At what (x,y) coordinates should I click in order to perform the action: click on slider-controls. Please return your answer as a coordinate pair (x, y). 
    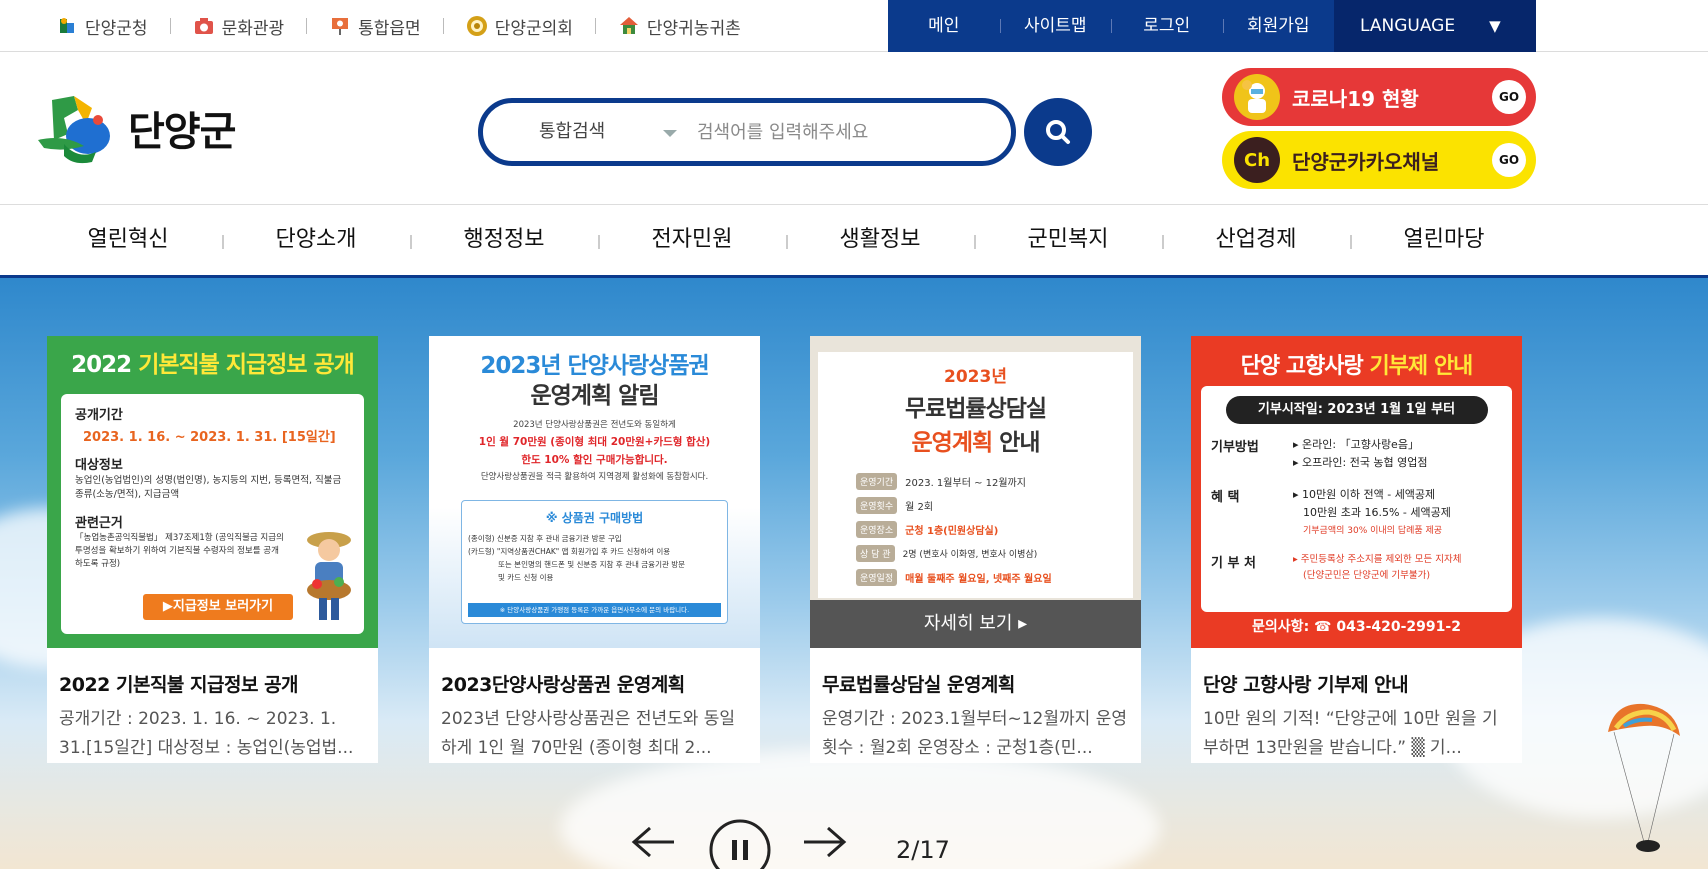
    Looking at the image, I should click on (653, 842).